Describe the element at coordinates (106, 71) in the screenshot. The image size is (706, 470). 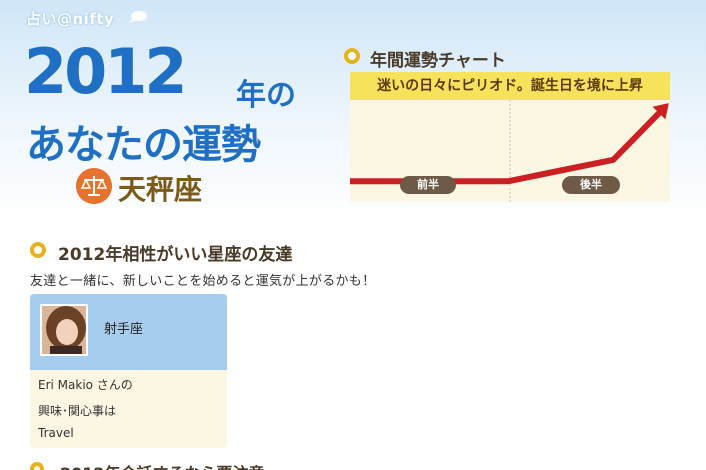
I see `year-number: 2012` at that location.